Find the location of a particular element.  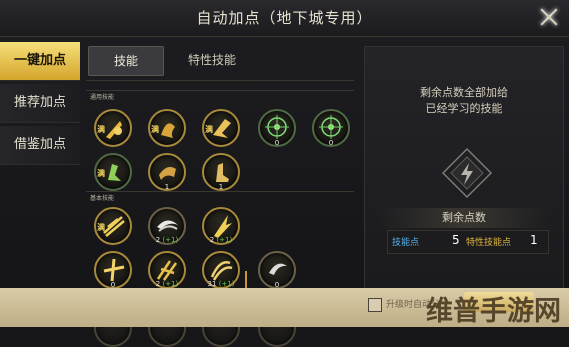

sidebar-item-recommended: 推荐加点 is located at coordinates (40, 103).